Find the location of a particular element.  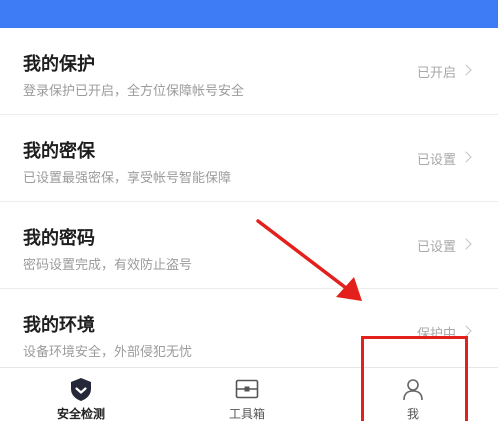

tab-label: 安全检测 is located at coordinates (80, 414).